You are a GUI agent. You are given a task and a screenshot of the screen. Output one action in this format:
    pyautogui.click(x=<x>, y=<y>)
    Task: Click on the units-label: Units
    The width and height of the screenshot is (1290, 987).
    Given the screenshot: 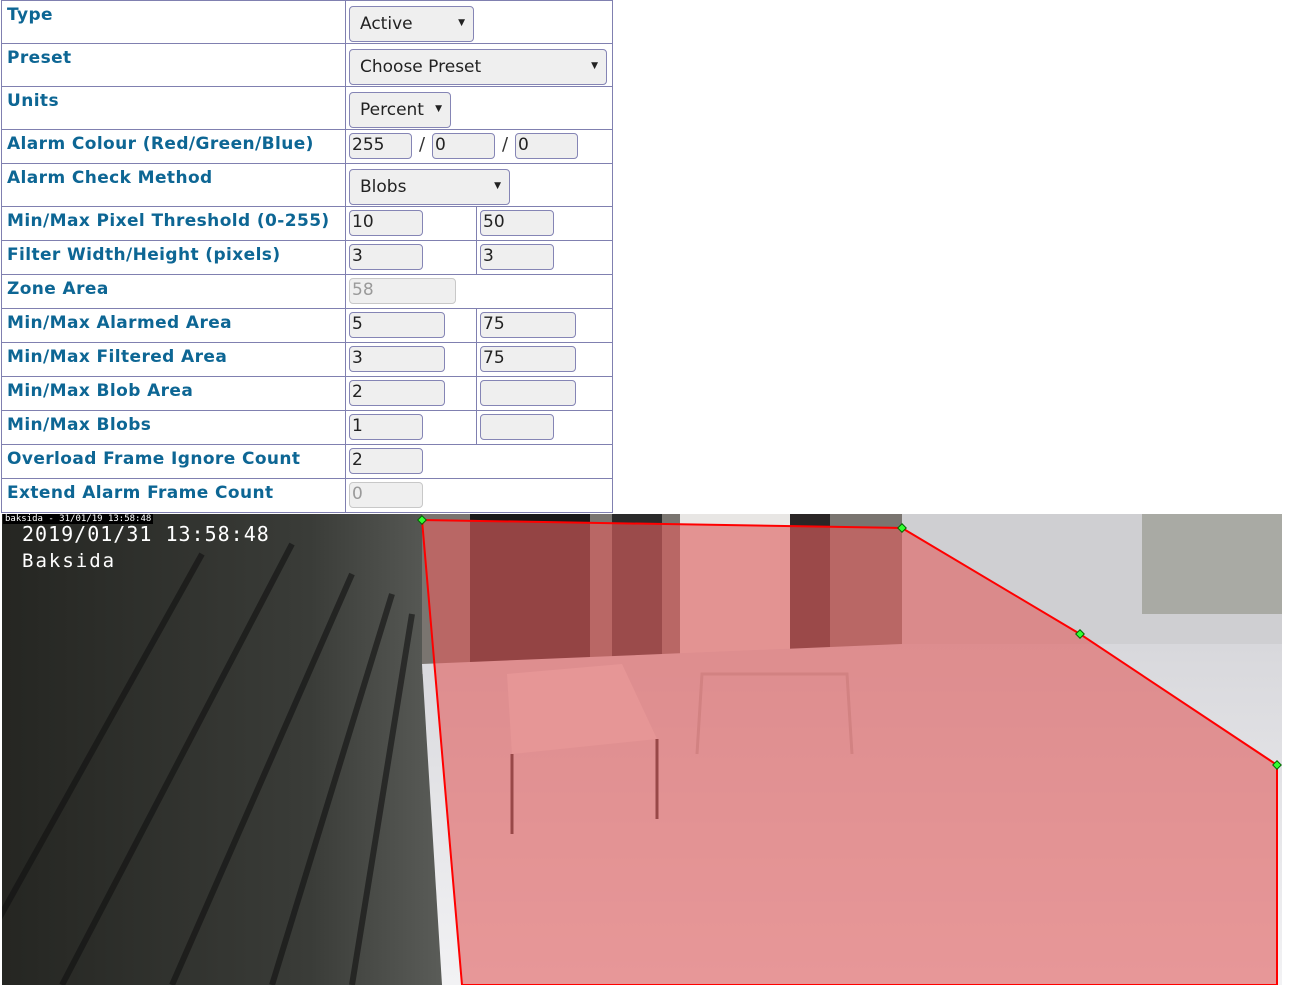 What is the action you would take?
    pyautogui.click(x=173, y=108)
    